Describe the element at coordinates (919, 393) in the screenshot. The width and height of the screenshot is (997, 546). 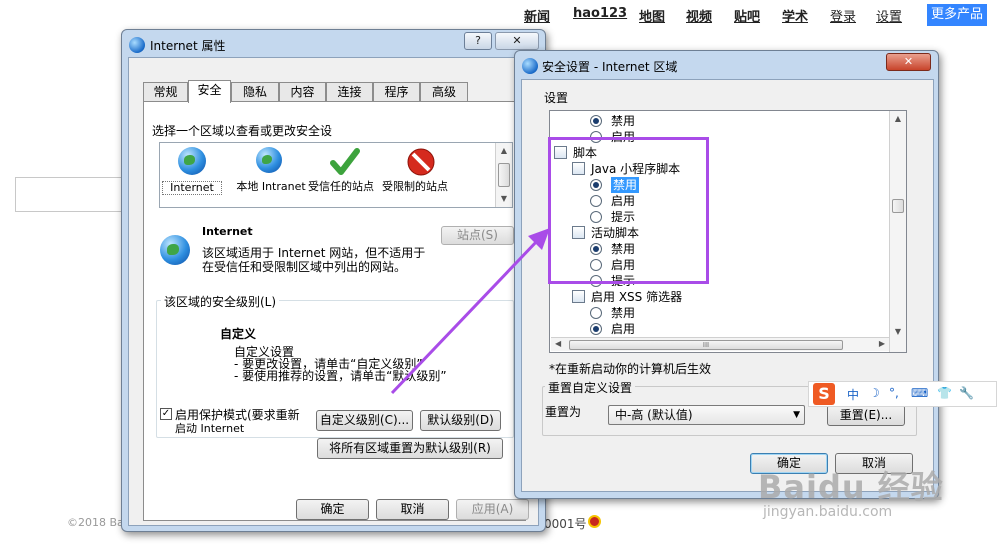
I see `ime-keyboard-icon: ⌨` at that location.